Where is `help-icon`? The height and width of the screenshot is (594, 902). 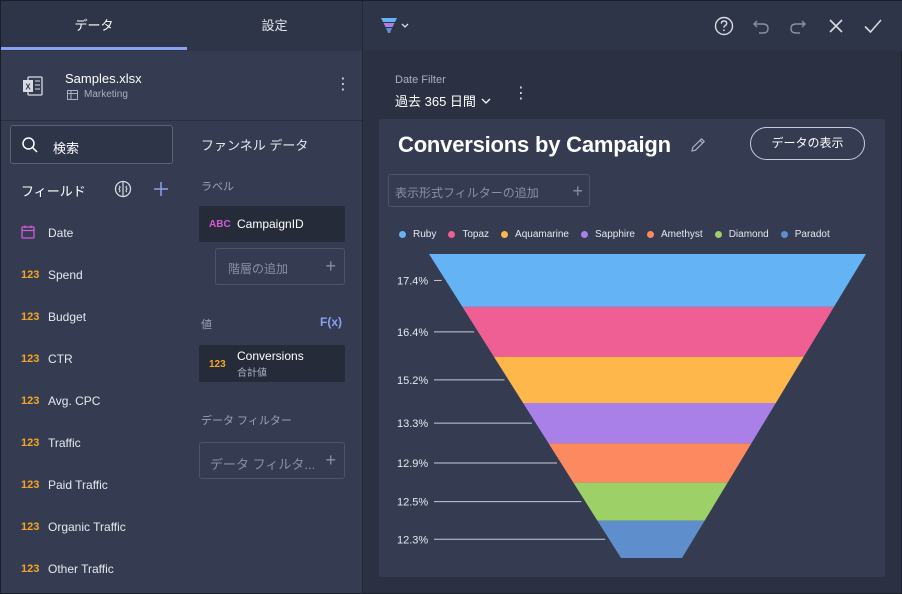
help-icon is located at coordinates (724, 26).